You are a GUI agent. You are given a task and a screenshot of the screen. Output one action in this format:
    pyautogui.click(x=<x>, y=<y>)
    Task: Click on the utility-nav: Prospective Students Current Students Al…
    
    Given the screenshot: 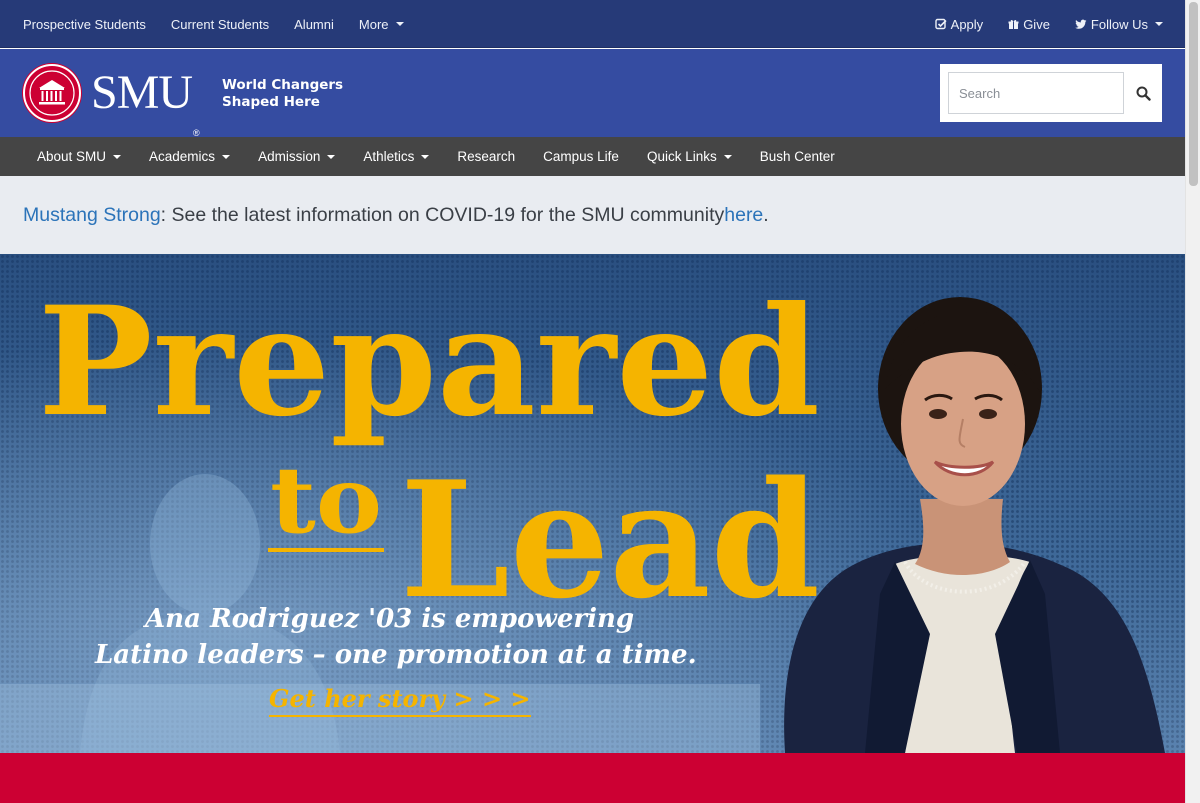 What is the action you would take?
    pyautogui.click(x=592, y=24)
    